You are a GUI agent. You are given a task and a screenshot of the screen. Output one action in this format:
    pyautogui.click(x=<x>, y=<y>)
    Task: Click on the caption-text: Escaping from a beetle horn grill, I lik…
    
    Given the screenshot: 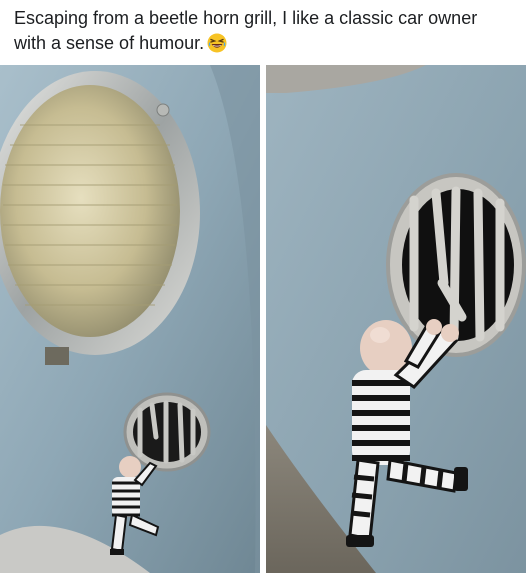 What is the action you would take?
    pyautogui.click(x=246, y=30)
    